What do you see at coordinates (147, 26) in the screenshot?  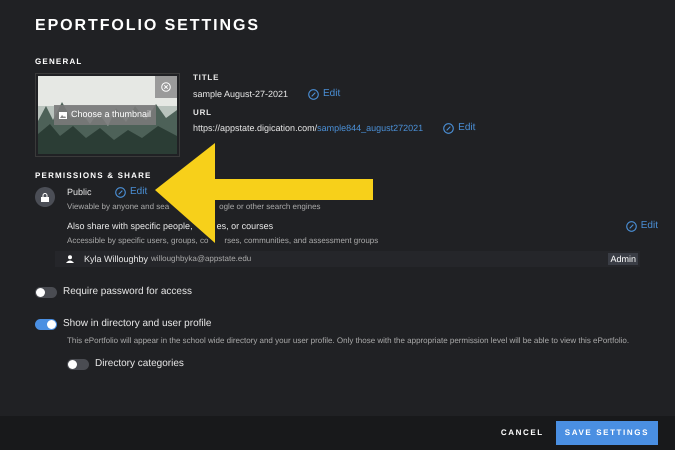 I see `page-title: EPORTFOLIO SETTINGS` at bounding box center [147, 26].